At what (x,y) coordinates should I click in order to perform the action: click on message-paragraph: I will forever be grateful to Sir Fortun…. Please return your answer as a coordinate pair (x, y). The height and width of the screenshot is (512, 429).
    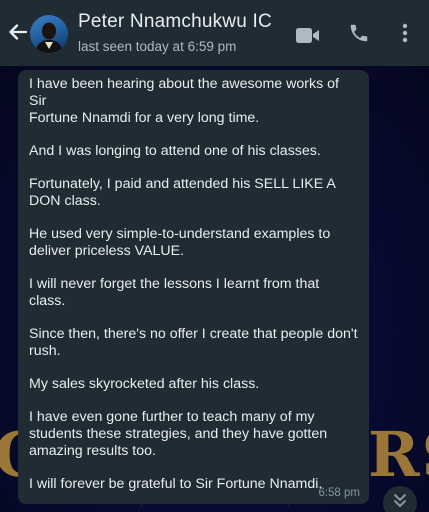
    Looking at the image, I should click on (194, 484).